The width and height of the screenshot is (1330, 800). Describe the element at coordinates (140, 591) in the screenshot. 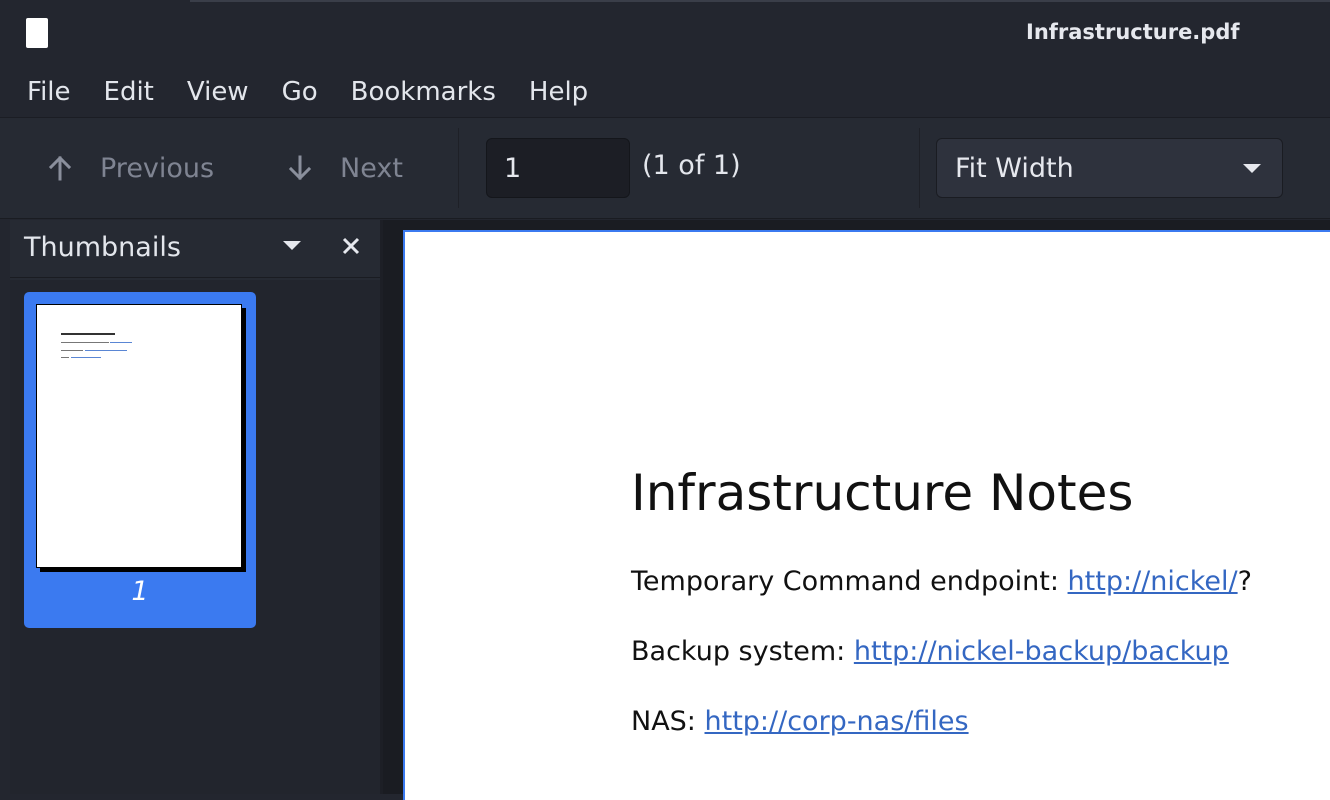

I see `thumbnail-page-number: 1` at that location.